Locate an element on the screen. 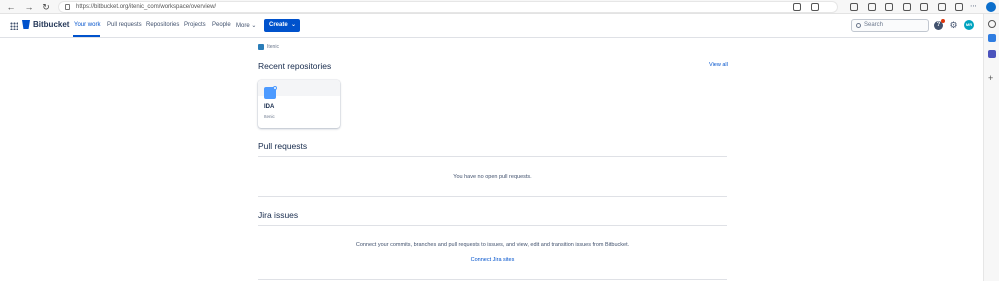  repository-name: IDA is located at coordinates (269, 107).